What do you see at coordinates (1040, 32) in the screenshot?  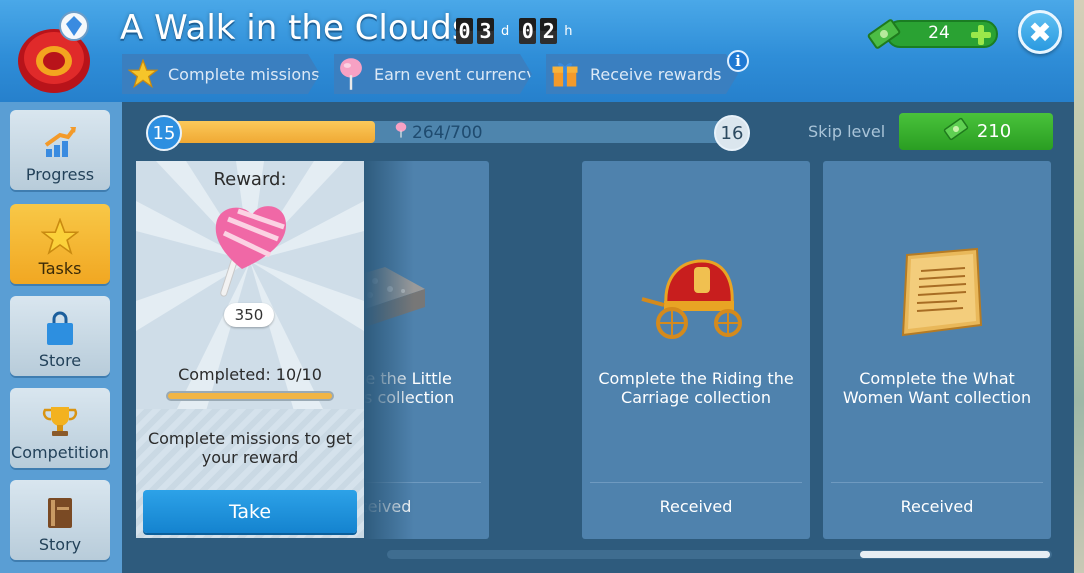 I see `close-button: ✖` at bounding box center [1040, 32].